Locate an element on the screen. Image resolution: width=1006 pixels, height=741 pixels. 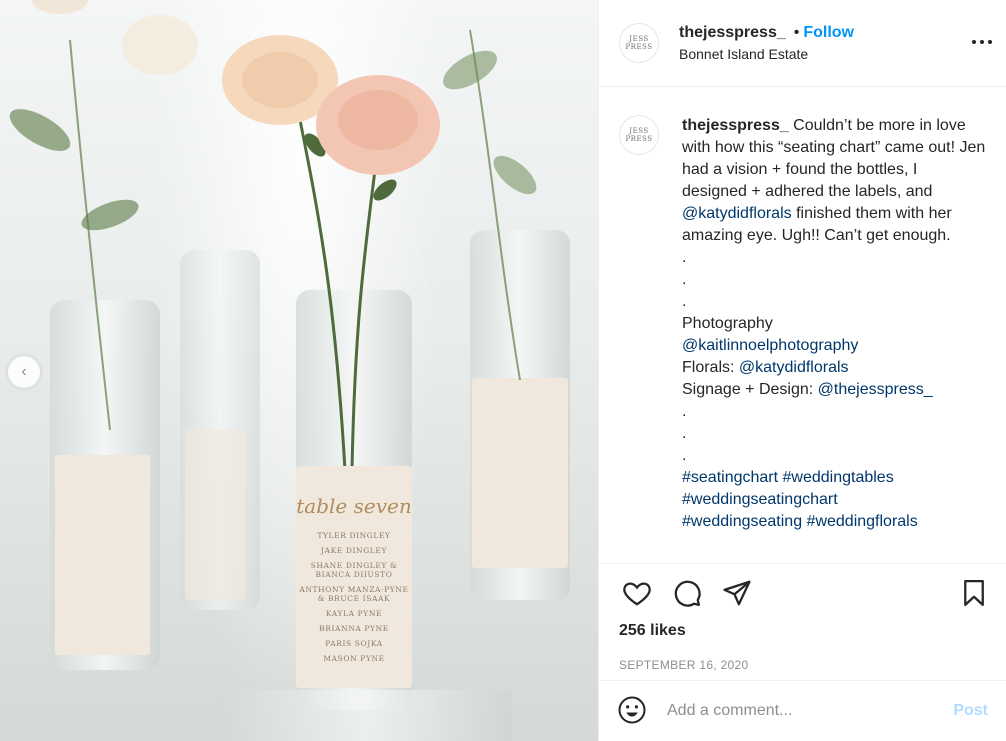
add-comment-bar: Post is located at coordinates (802, 710).